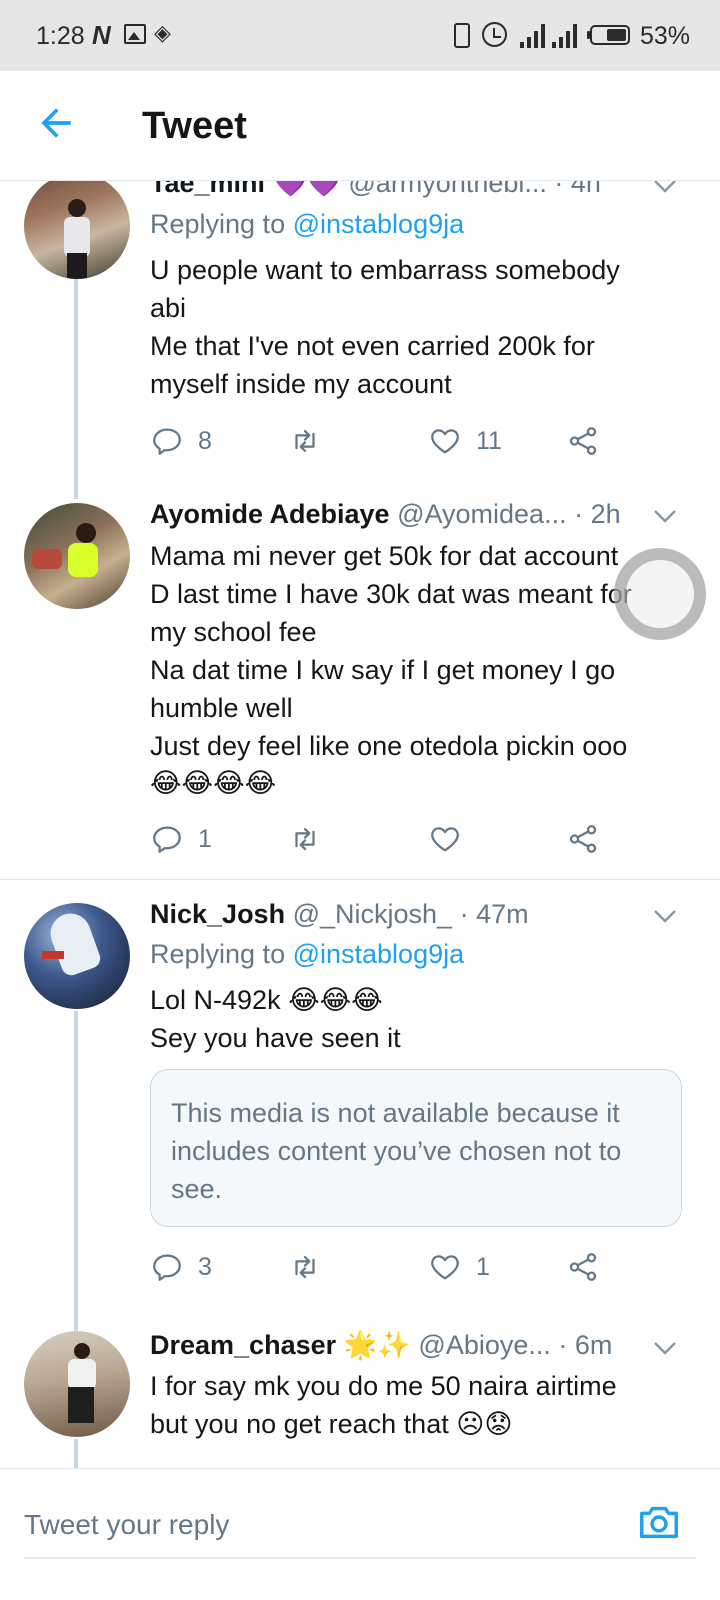  Describe the element at coordinates (462, 35) in the screenshot. I see `vibrate-icon` at that location.